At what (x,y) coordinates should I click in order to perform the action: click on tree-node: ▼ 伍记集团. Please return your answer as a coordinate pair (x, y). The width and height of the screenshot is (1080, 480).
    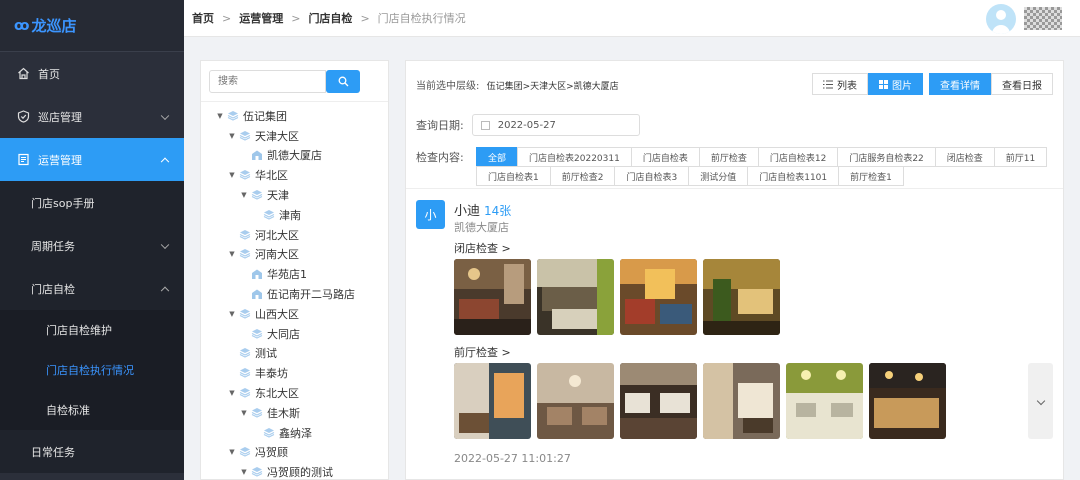
    Looking at the image, I should click on (294, 116).